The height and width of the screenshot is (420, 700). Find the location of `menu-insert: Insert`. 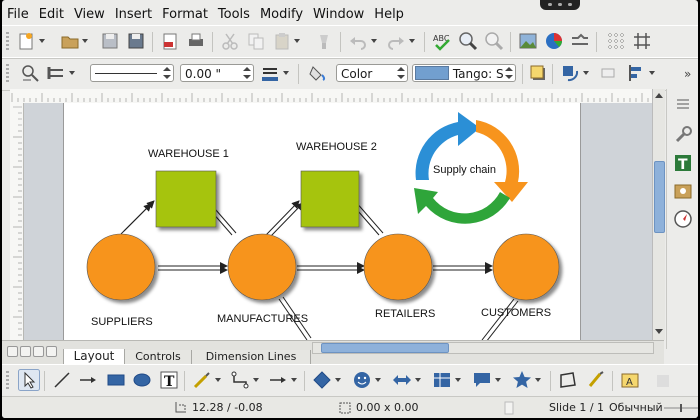

menu-insert: Insert is located at coordinates (133, 14).